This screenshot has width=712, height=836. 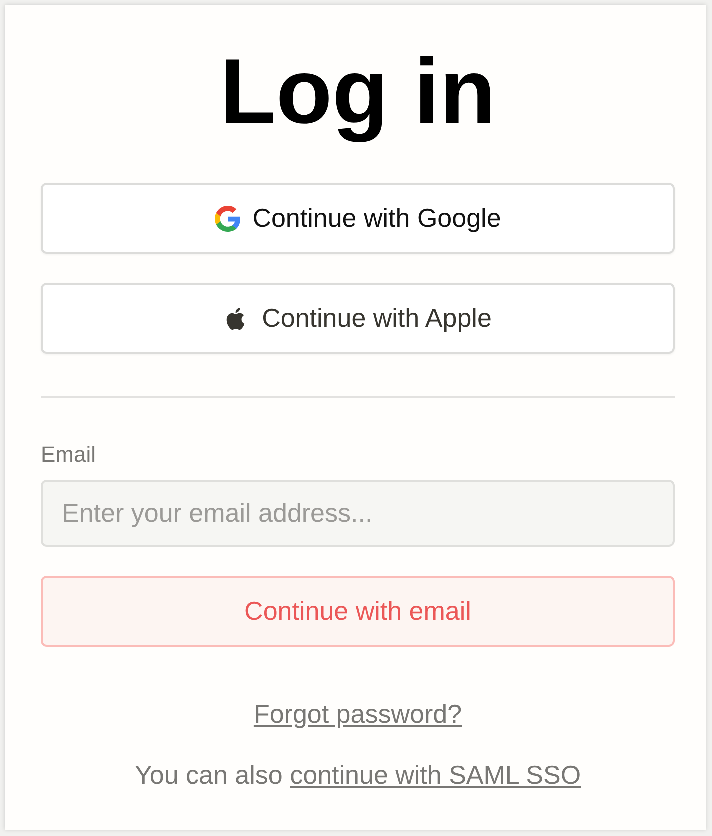 I want to click on saml-sso-link: continue with SAML SSO, so click(x=436, y=775).